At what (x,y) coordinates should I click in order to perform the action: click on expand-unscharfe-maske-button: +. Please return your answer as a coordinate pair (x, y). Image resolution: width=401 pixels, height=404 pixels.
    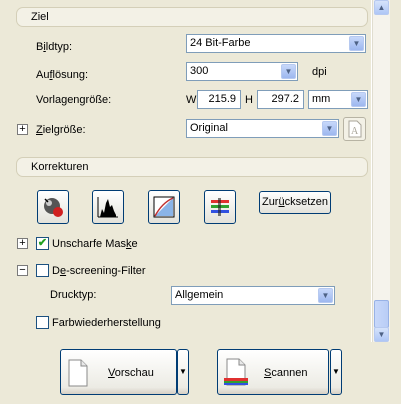
    Looking at the image, I should click on (22, 243).